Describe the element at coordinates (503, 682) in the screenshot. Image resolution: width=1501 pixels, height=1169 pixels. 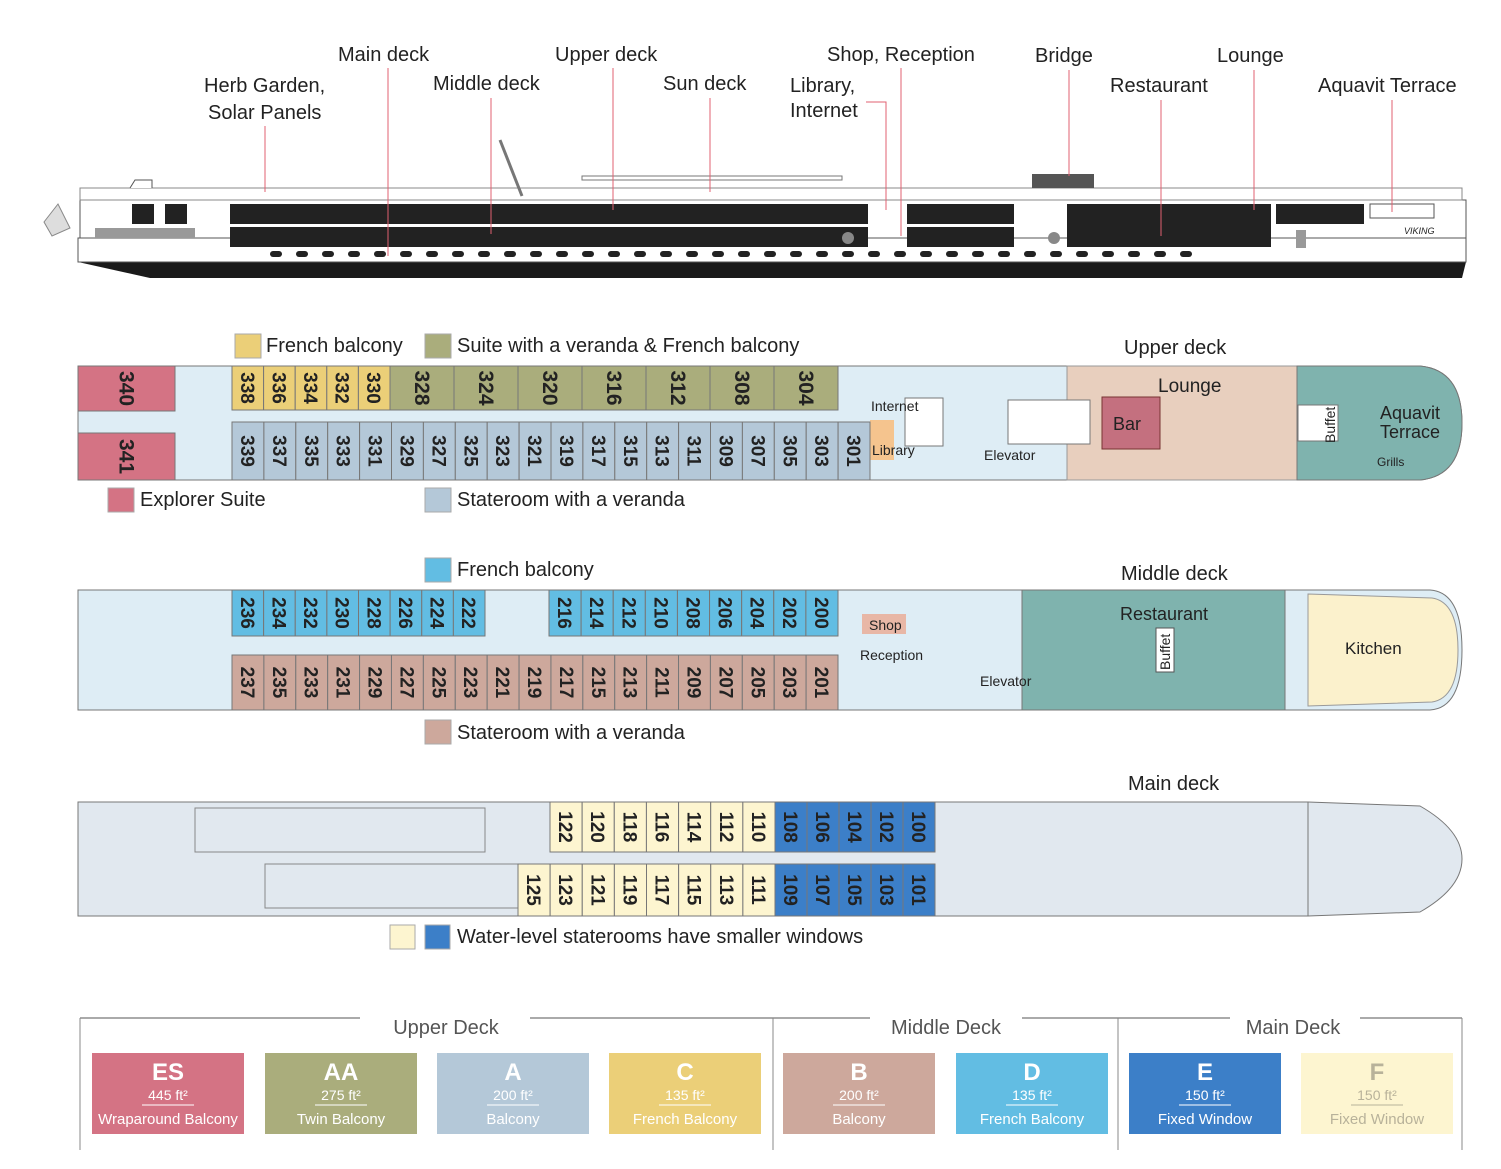
I see `cabin-221: 221` at that location.